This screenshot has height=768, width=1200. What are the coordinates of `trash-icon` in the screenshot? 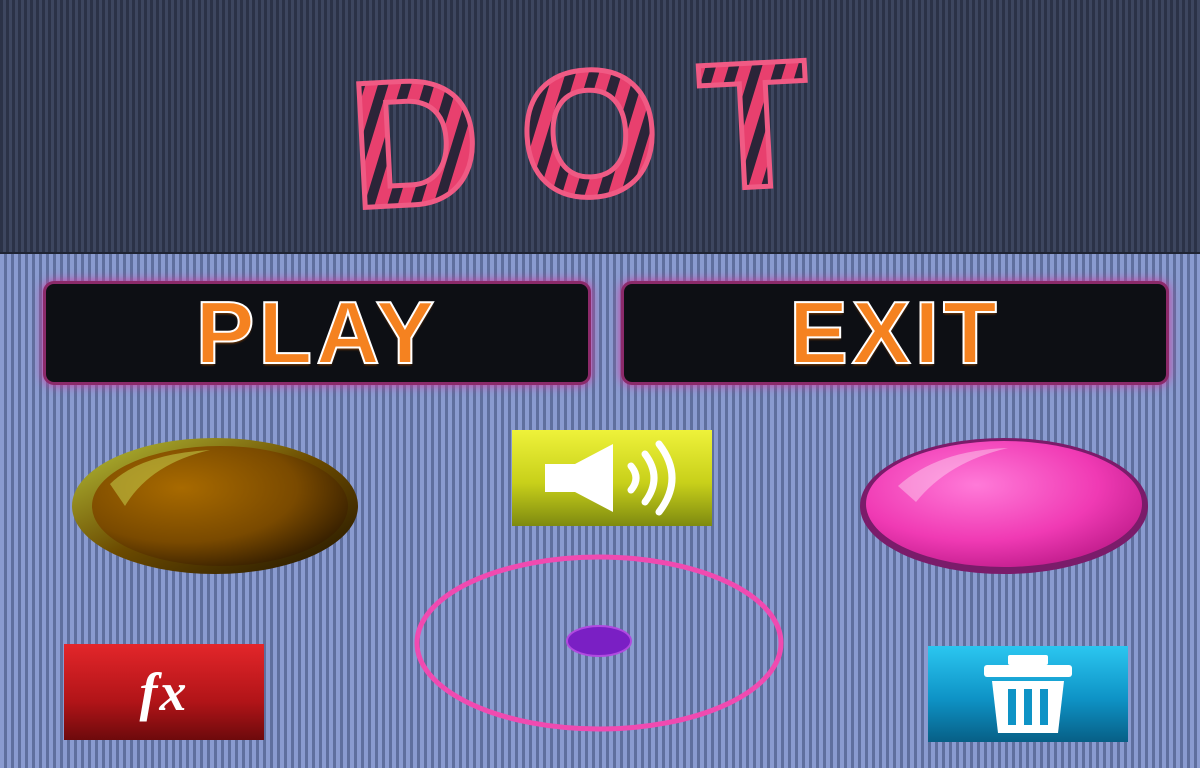 It's located at (1028, 694).